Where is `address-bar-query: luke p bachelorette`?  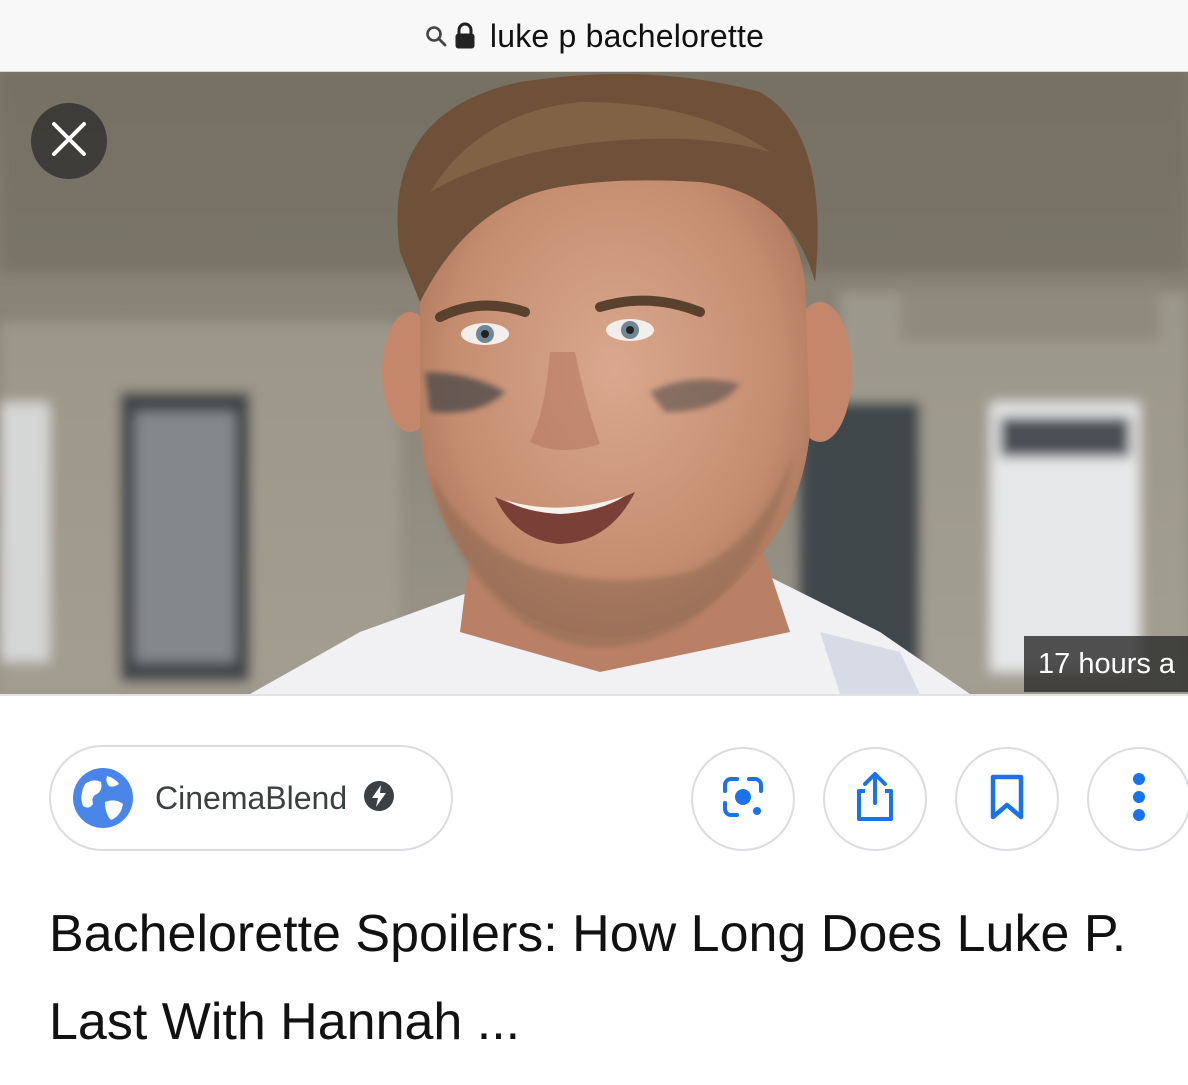
address-bar-query: luke p bachelorette is located at coordinates (627, 35).